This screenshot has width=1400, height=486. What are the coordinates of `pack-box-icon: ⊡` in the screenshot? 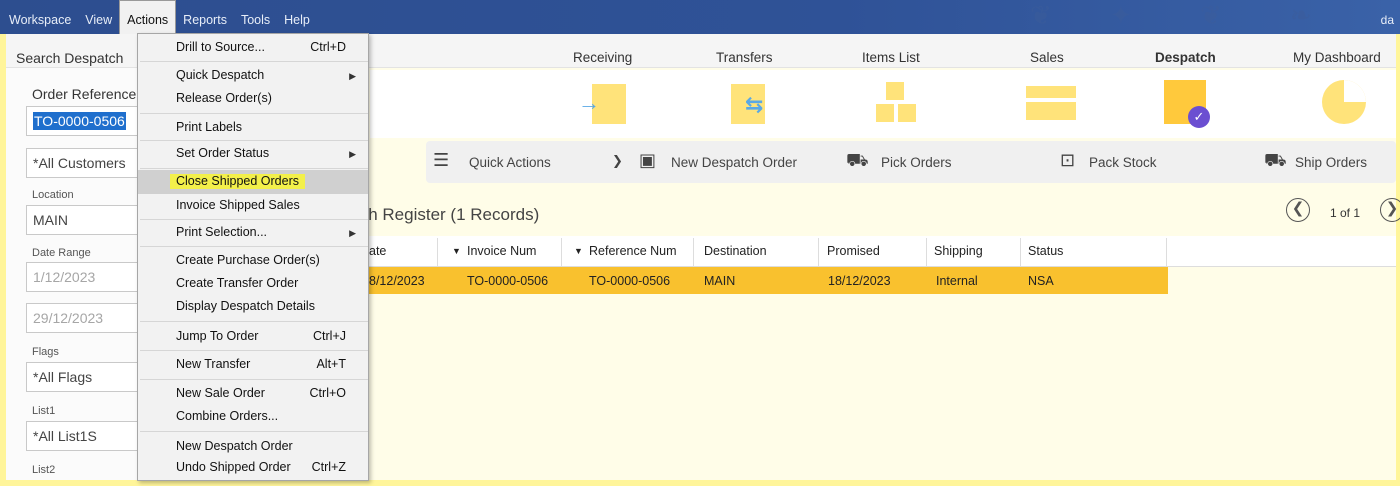 It's located at (1068, 160).